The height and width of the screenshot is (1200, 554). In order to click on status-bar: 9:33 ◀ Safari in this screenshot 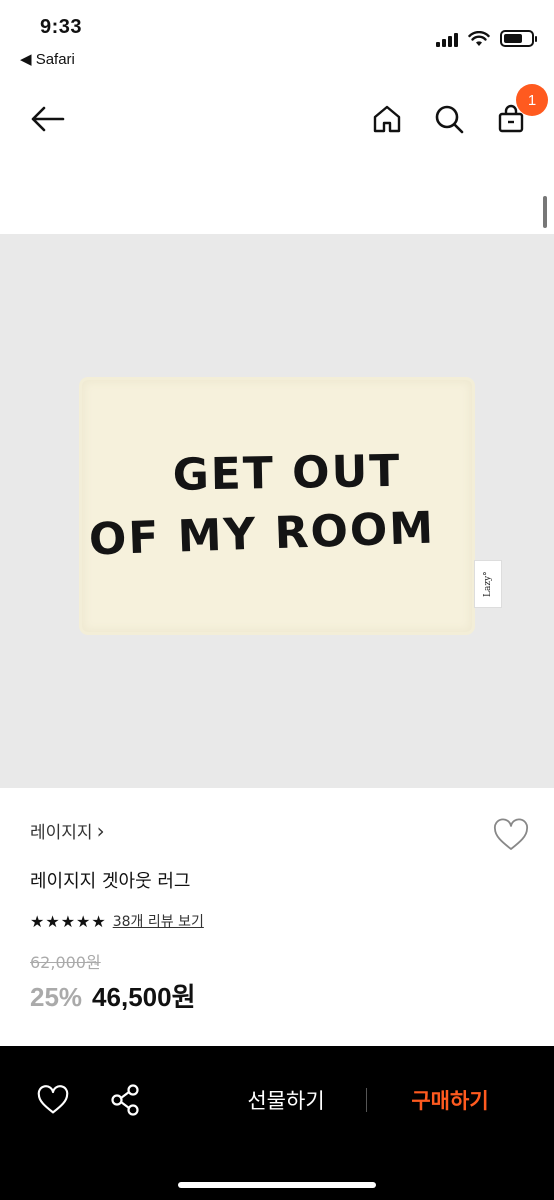, I will do `click(277, 40)`.